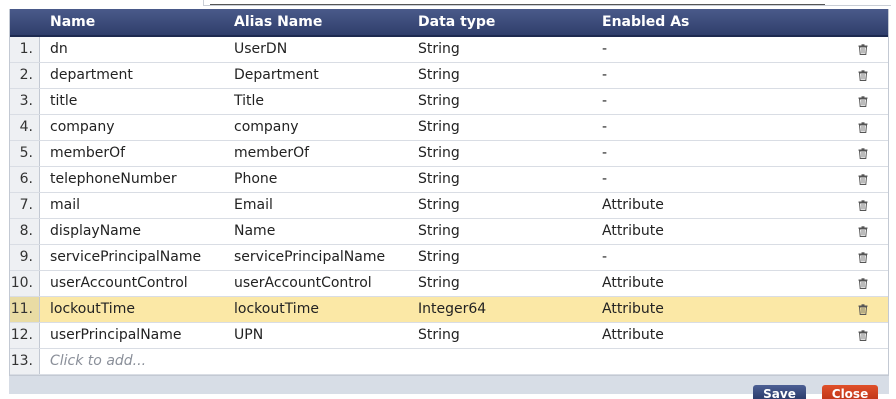  I want to click on attribute-name-cell: department, so click(132, 75).